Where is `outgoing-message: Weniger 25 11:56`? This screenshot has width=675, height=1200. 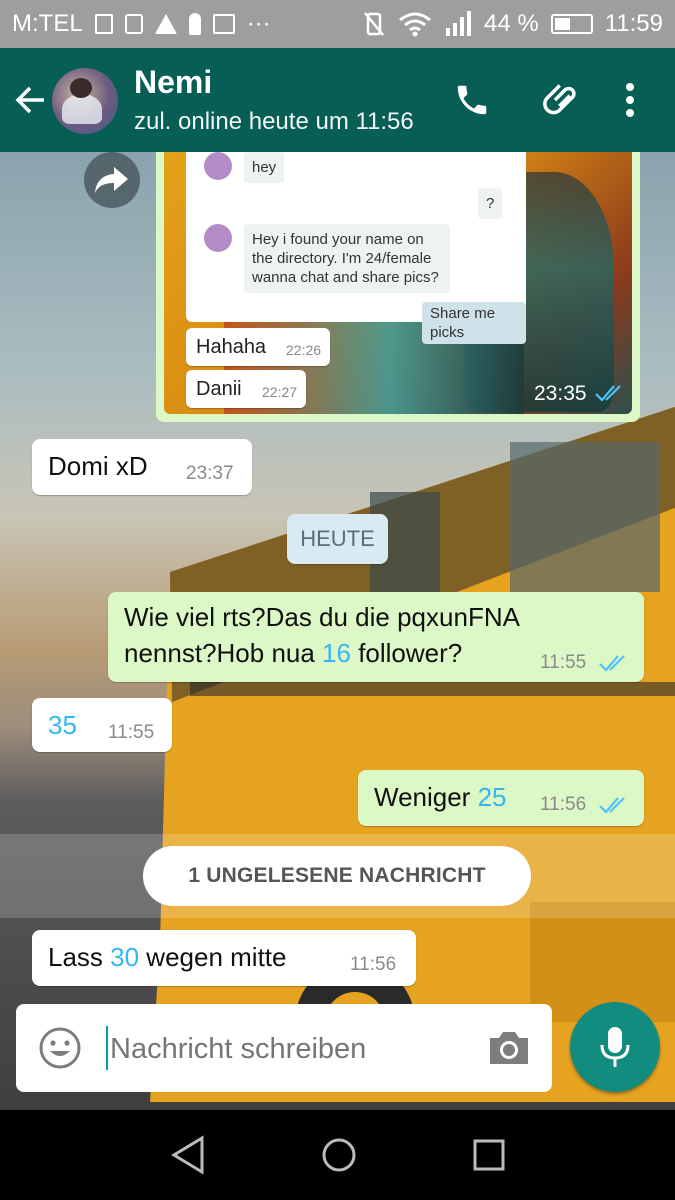 outgoing-message: Weniger 25 11:56 is located at coordinates (501, 798).